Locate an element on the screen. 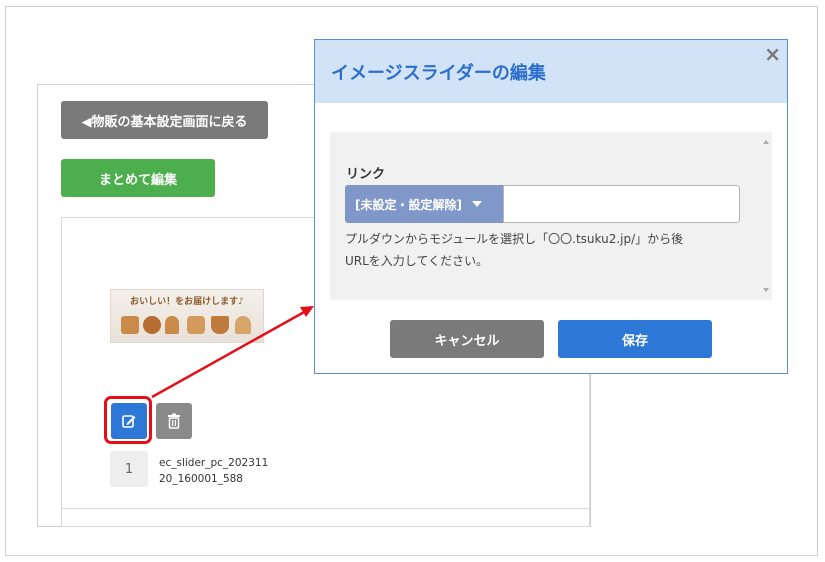 The height and width of the screenshot is (562, 825). save-button: 保存 is located at coordinates (635, 339).